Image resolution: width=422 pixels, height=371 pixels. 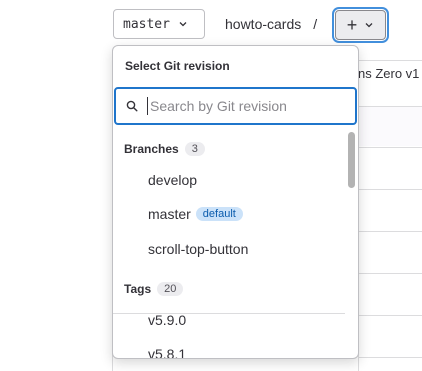 I want to click on branch-item-master: master default, so click(x=195, y=214).